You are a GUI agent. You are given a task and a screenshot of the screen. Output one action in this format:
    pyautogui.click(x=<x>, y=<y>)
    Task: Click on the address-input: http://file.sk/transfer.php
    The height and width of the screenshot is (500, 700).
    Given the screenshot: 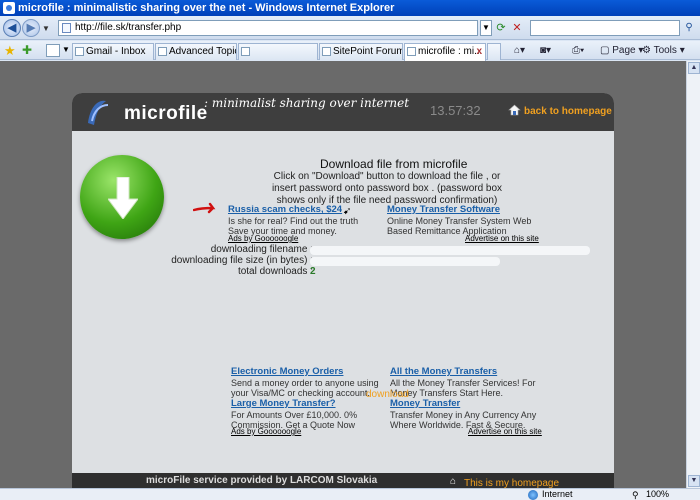 What is the action you would take?
    pyautogui.click(x=268, y=28)
    